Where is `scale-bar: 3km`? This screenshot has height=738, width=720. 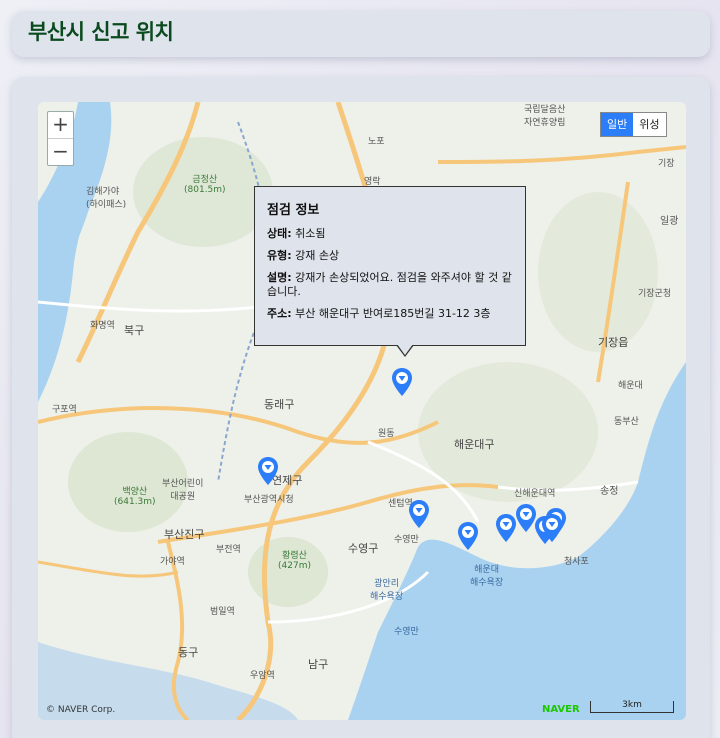 scale-bar: 3km is located at coordinates (632, 707).